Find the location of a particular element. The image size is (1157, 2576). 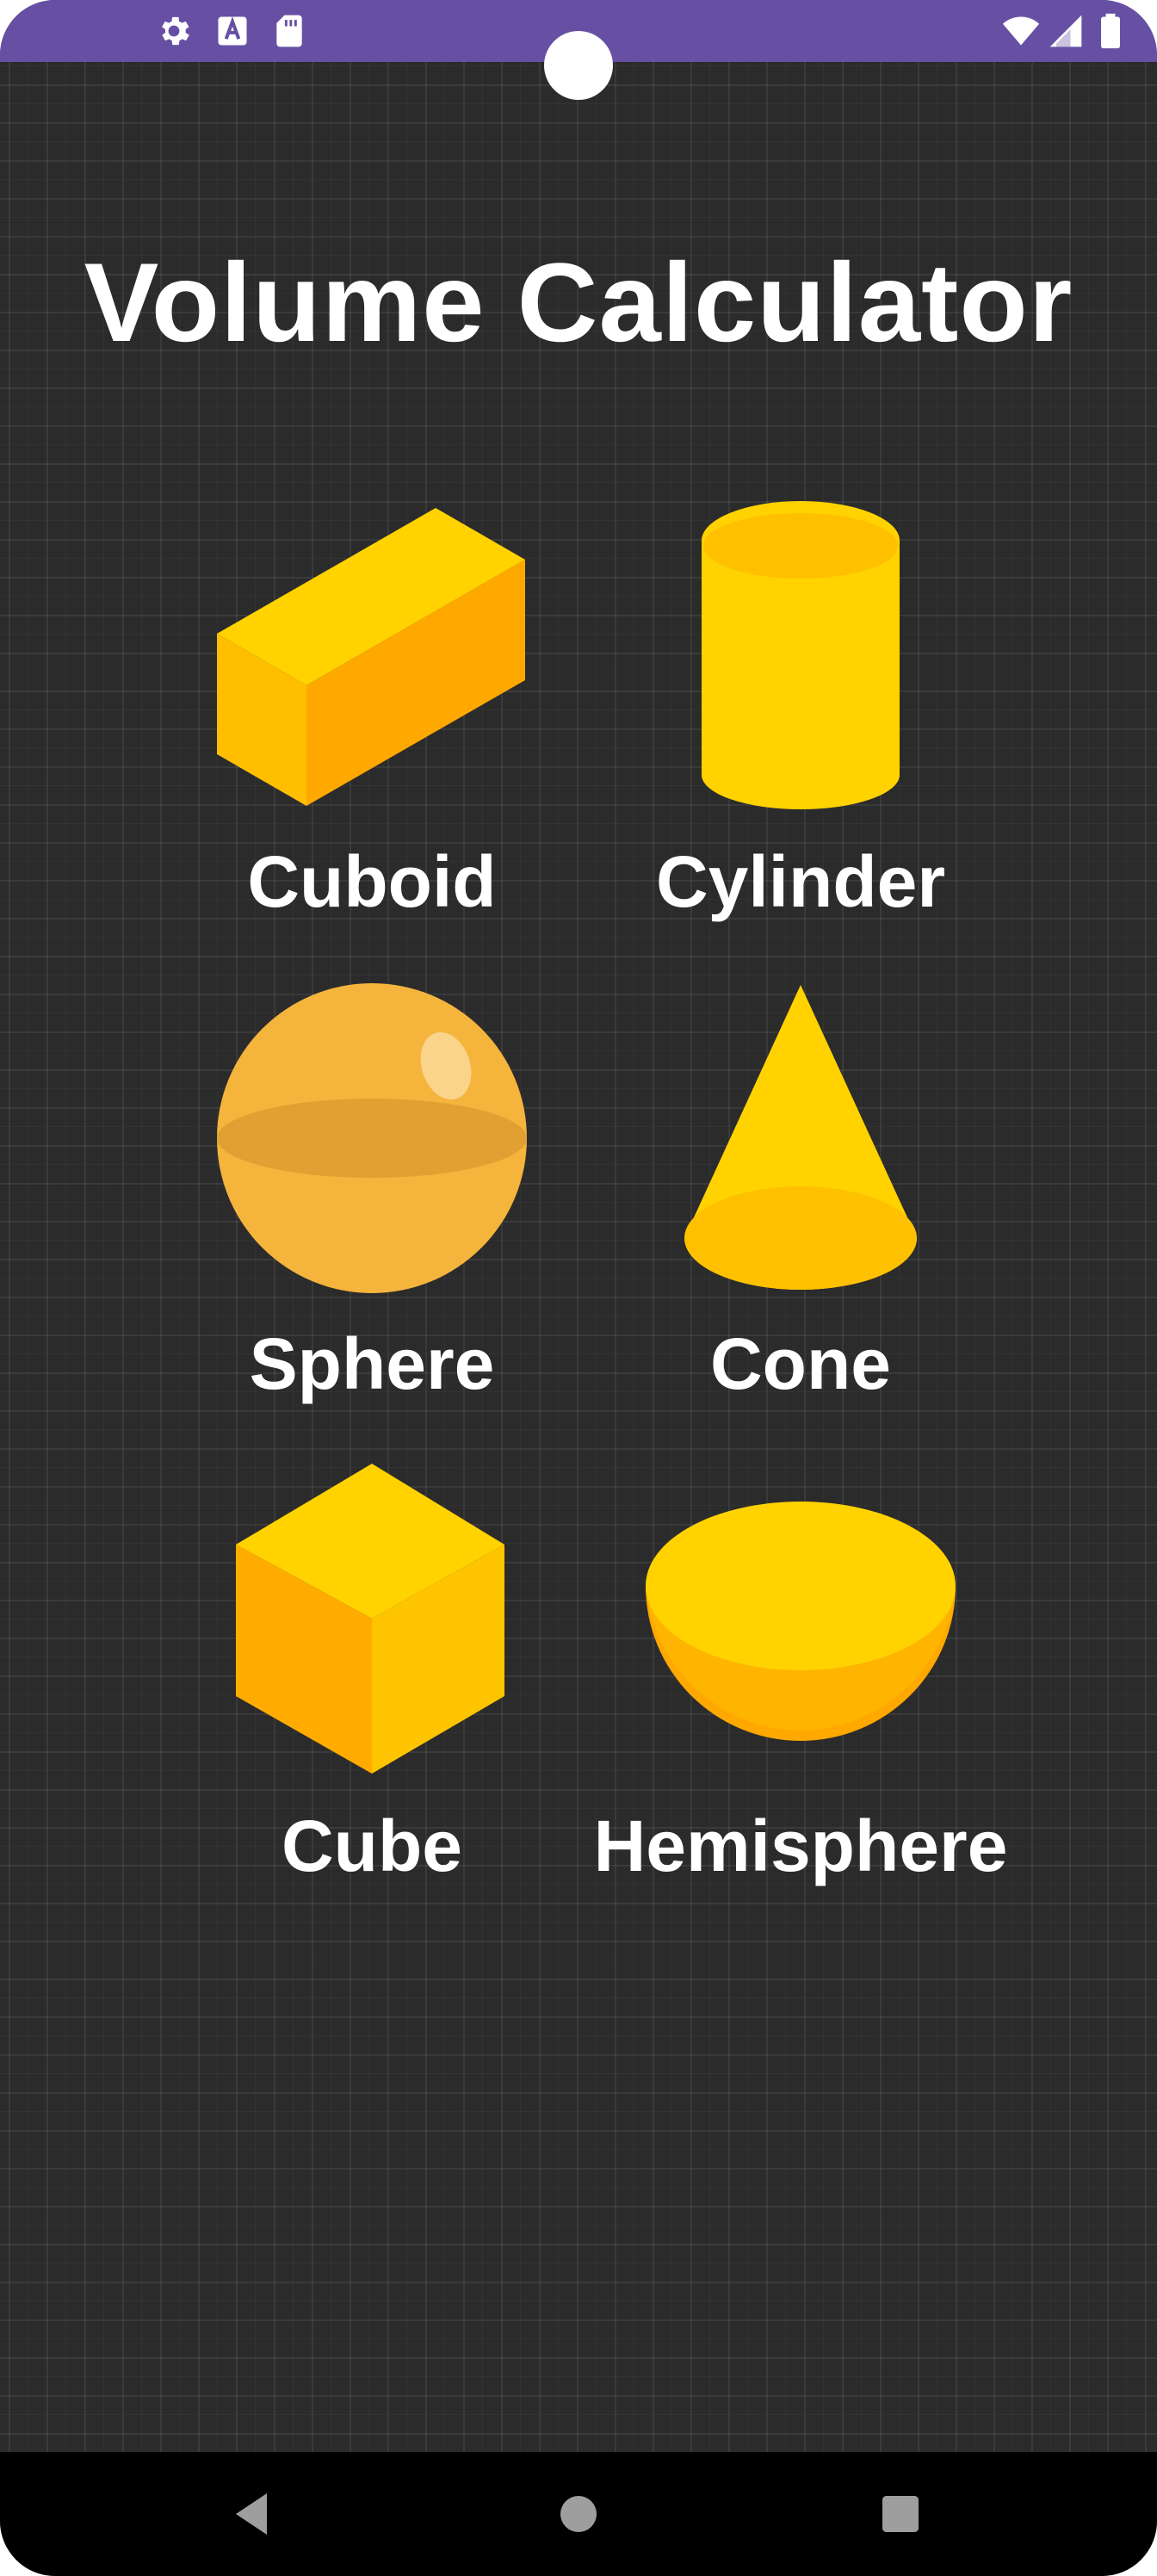

gear-icon is located at coordinates (175, 31).